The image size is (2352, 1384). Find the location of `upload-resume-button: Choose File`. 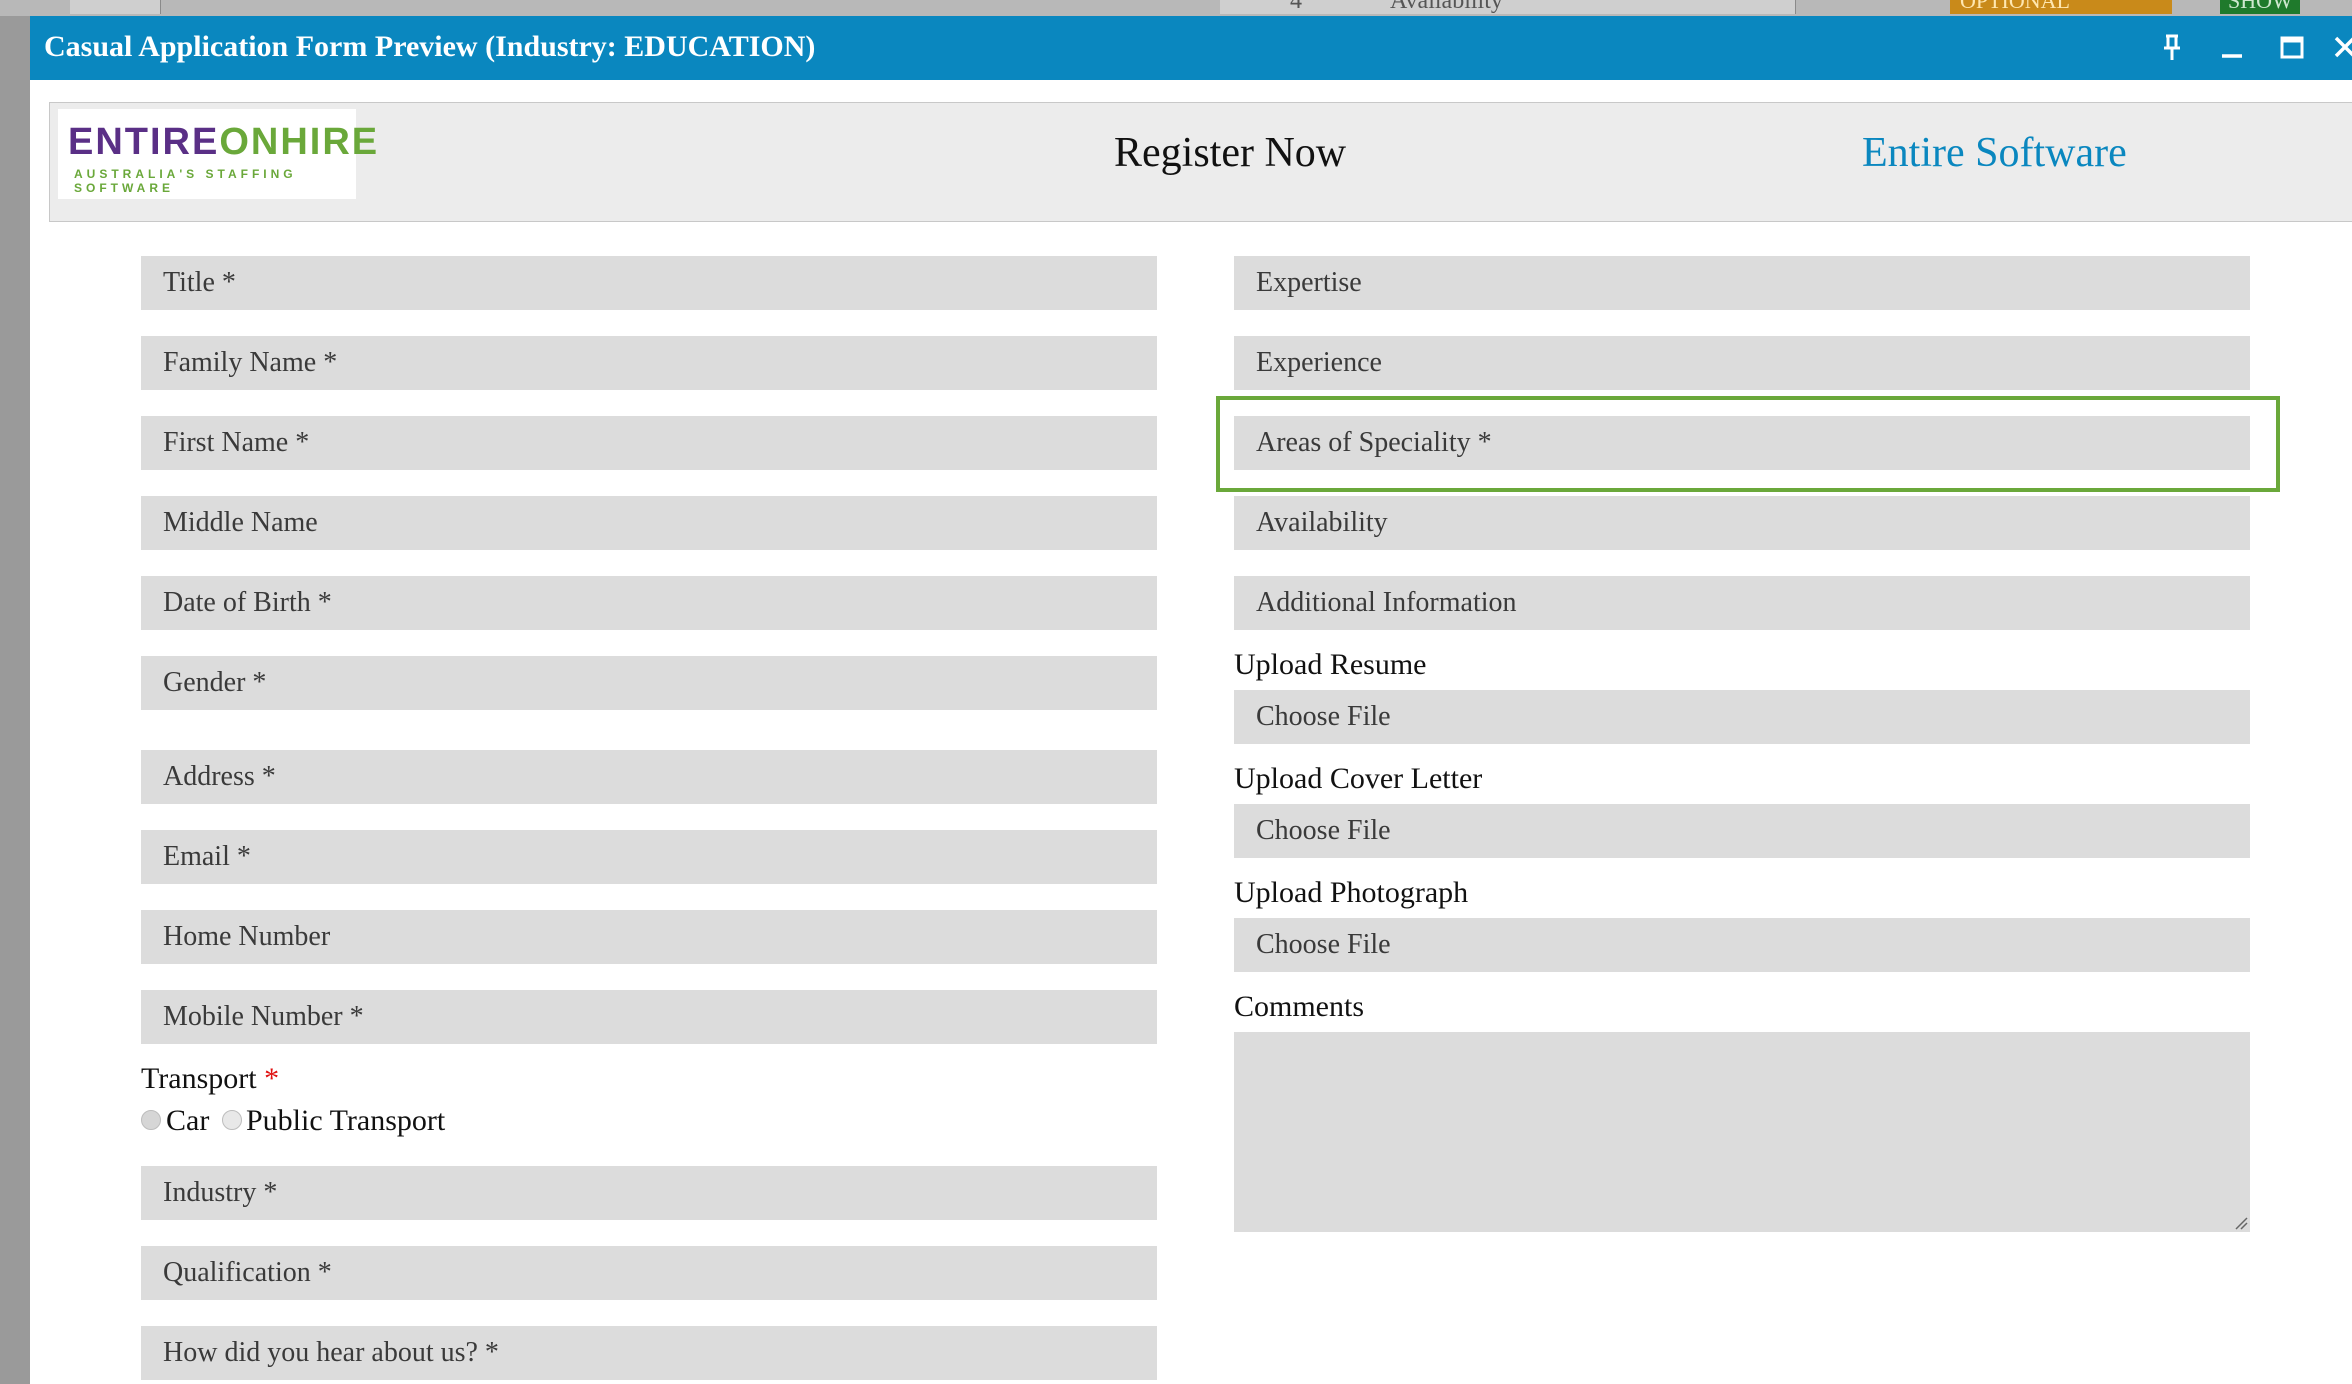

upload-resume-button: Choose File is located at coordinates (1742, 717).